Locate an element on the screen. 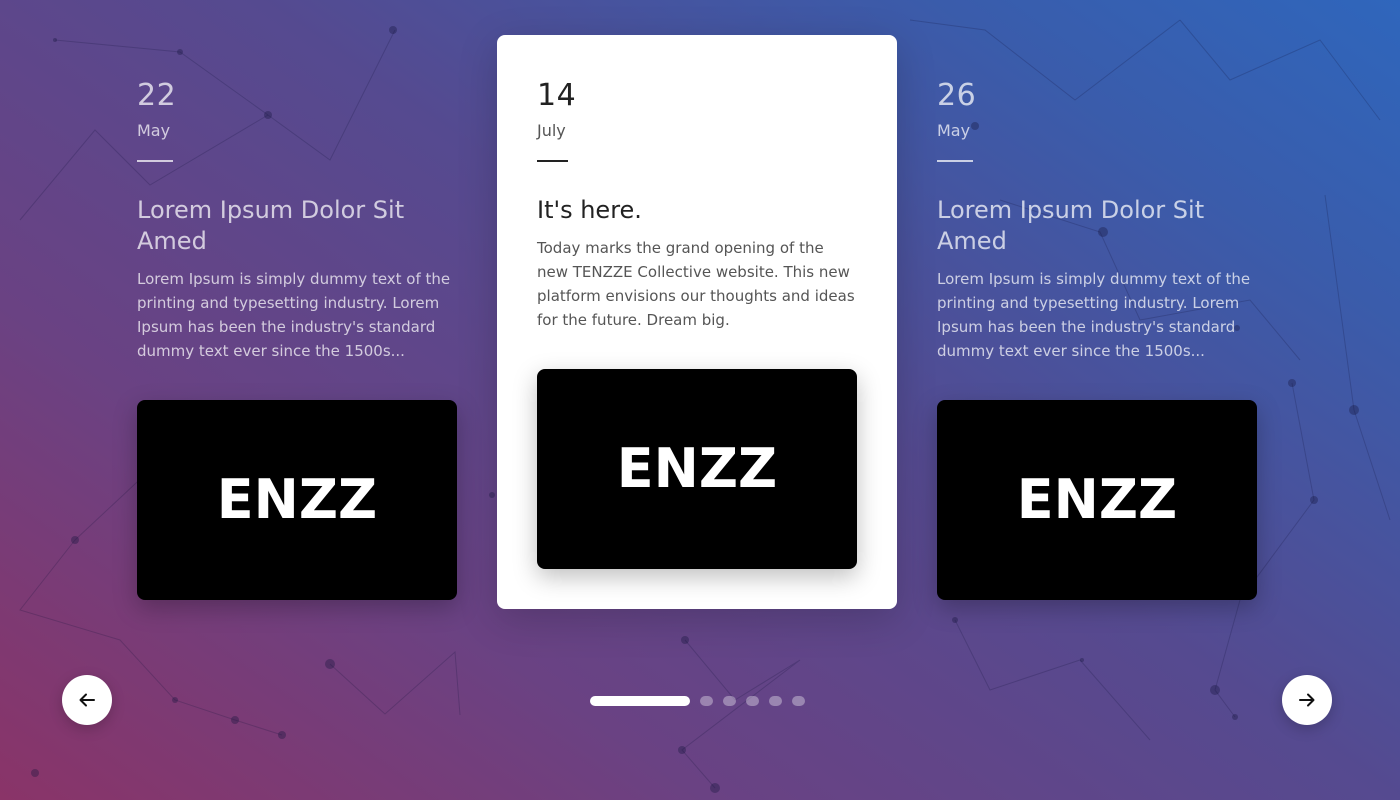 This screenshot has width=1400, height=800. slide-month: July is located at coordinates (551, 130).